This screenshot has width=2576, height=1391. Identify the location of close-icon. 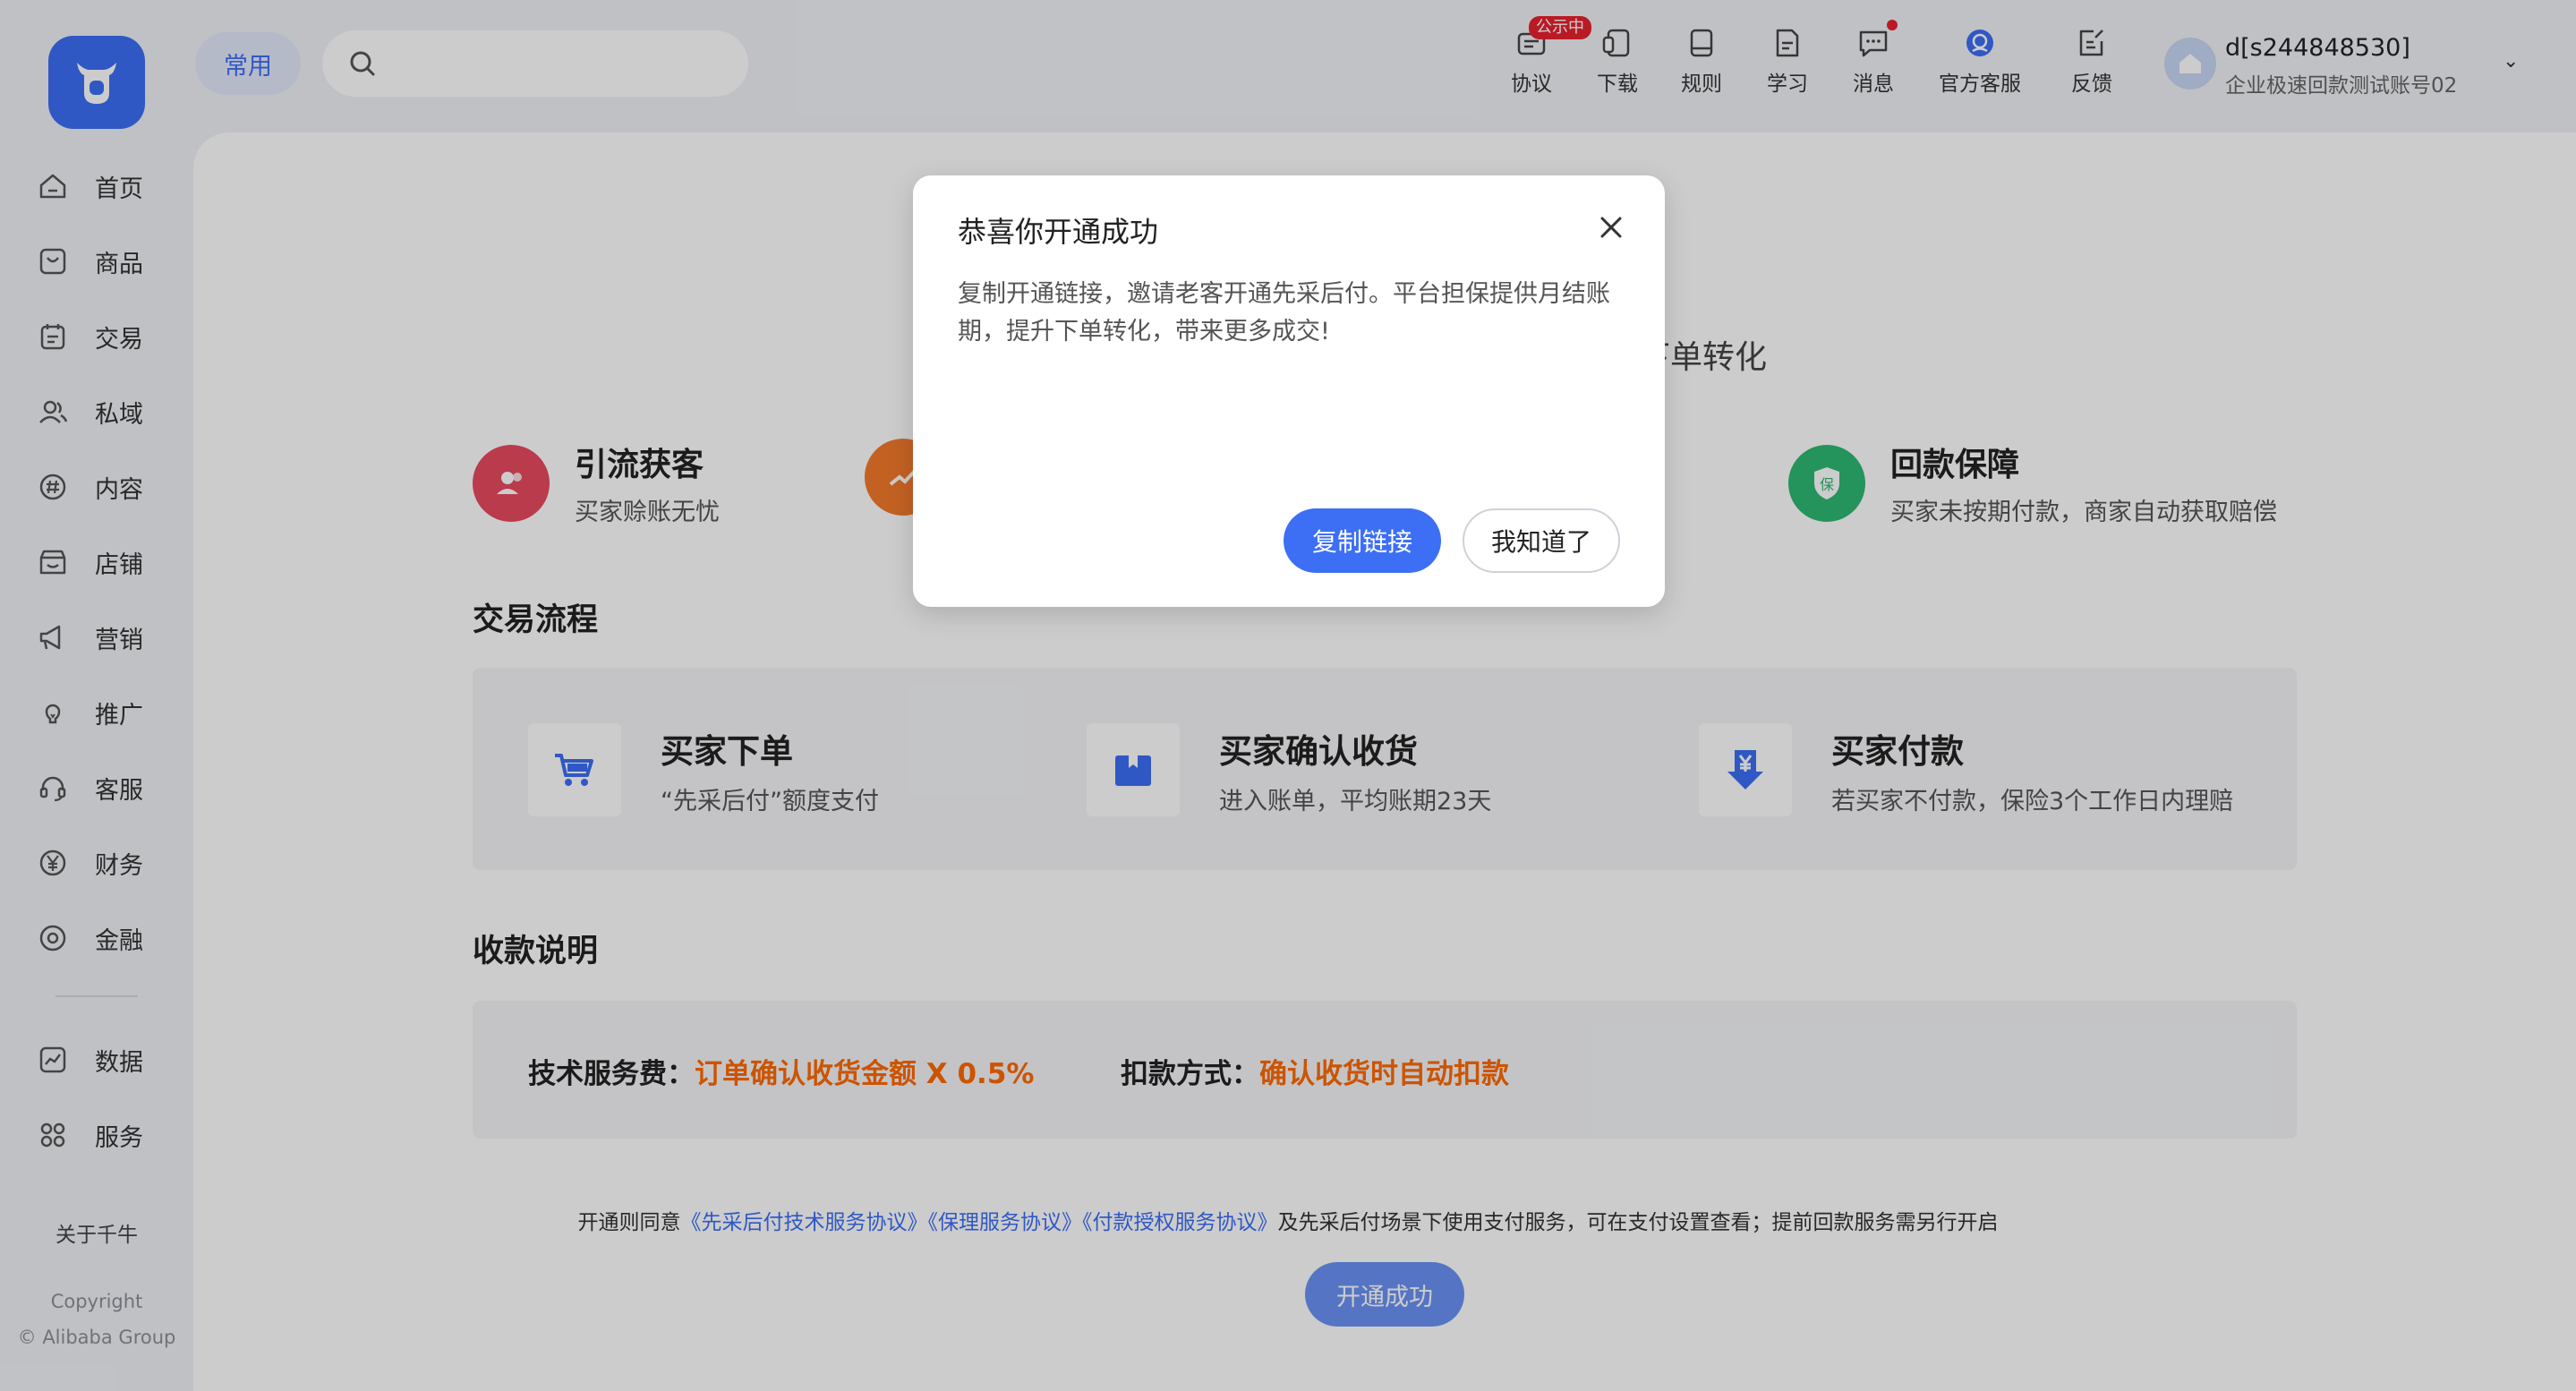
(1611, 227).